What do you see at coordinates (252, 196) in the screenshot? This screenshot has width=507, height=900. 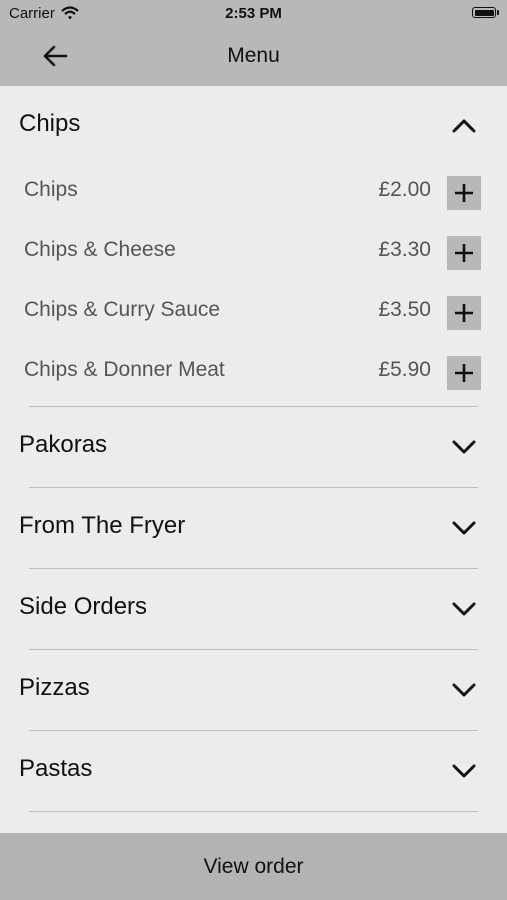 I see `menu-item: Chips £2.00` at bounding box center [252, 196].